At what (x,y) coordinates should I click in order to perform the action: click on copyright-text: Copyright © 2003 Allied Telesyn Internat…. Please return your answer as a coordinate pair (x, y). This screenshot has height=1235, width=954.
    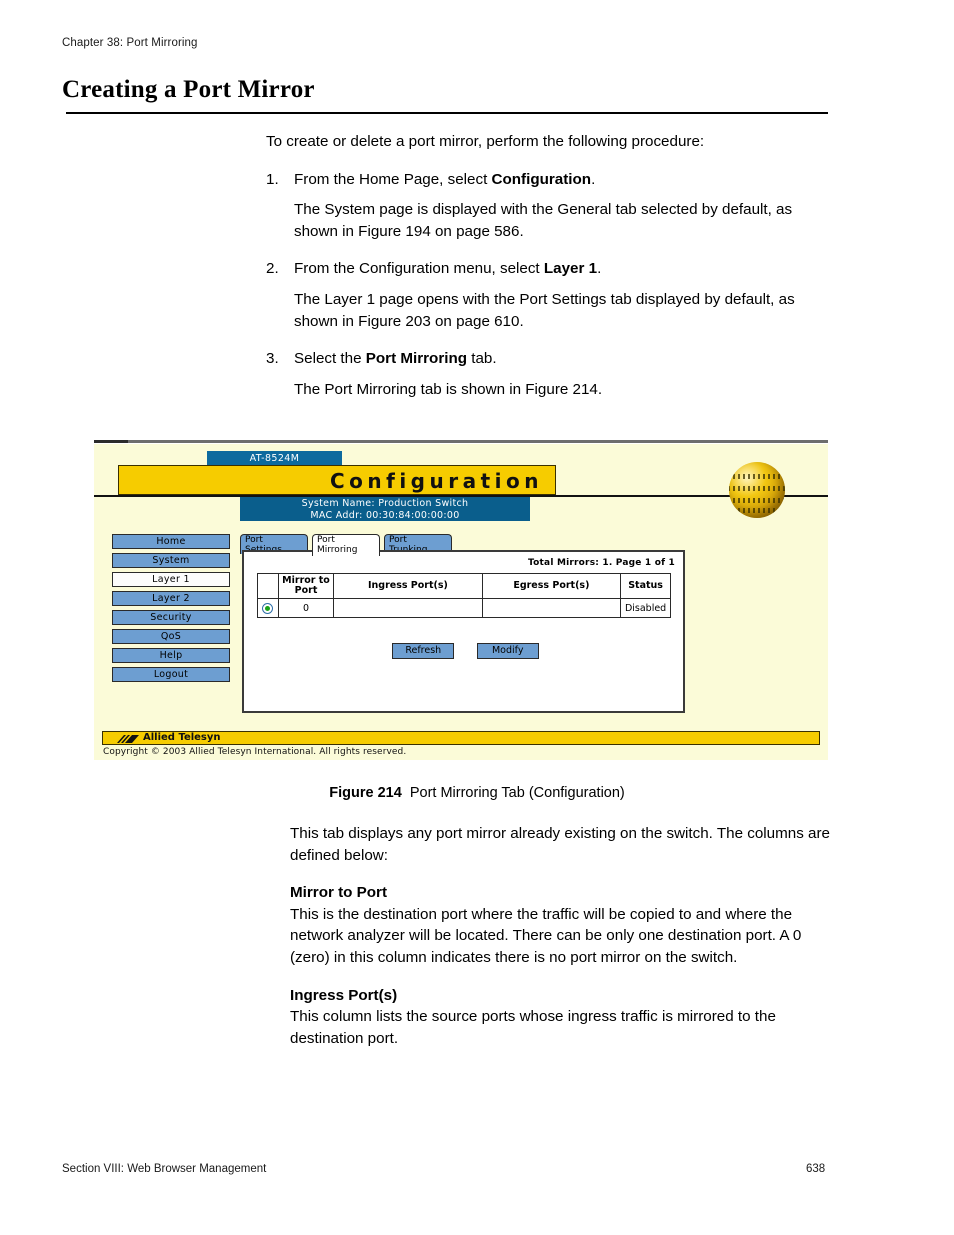
    Looking at the image, I should click on (255, 752).